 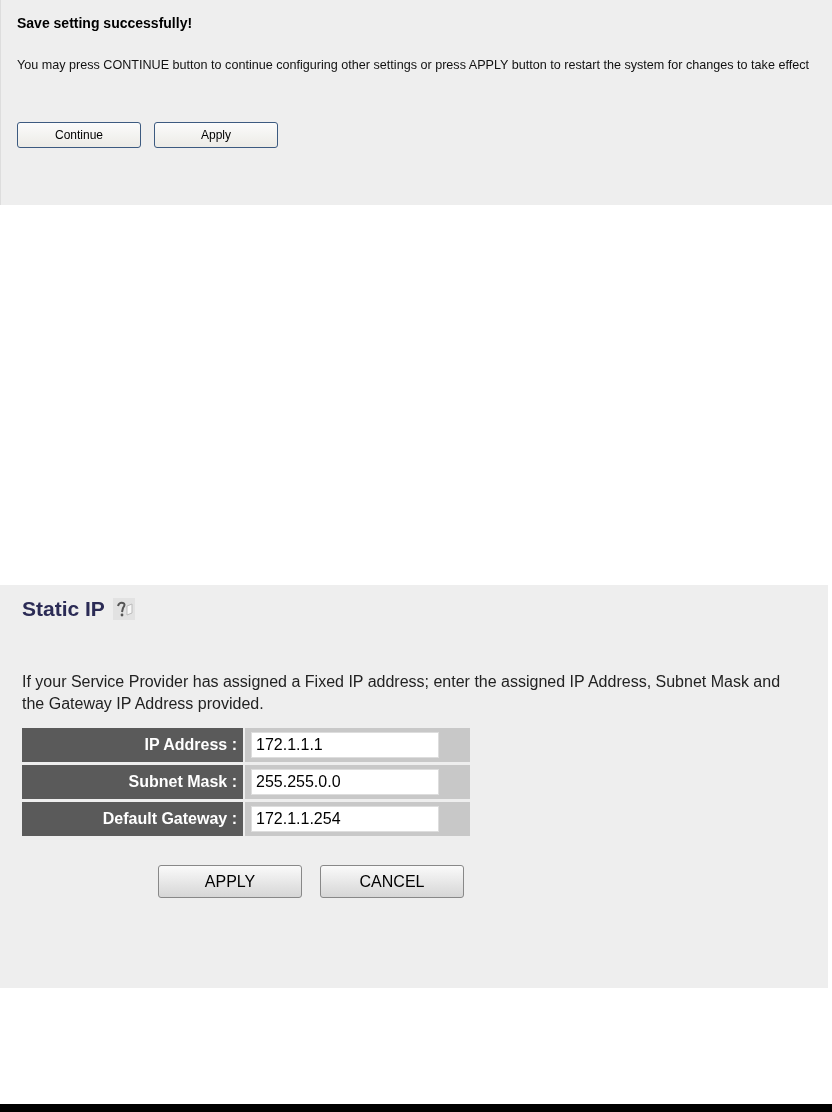 I want to click on instruction-text: You may press CONTINUE button to continue configuring other settings or press APPLY button to restart the system for changes to take effect, so click(x=413, y=65).